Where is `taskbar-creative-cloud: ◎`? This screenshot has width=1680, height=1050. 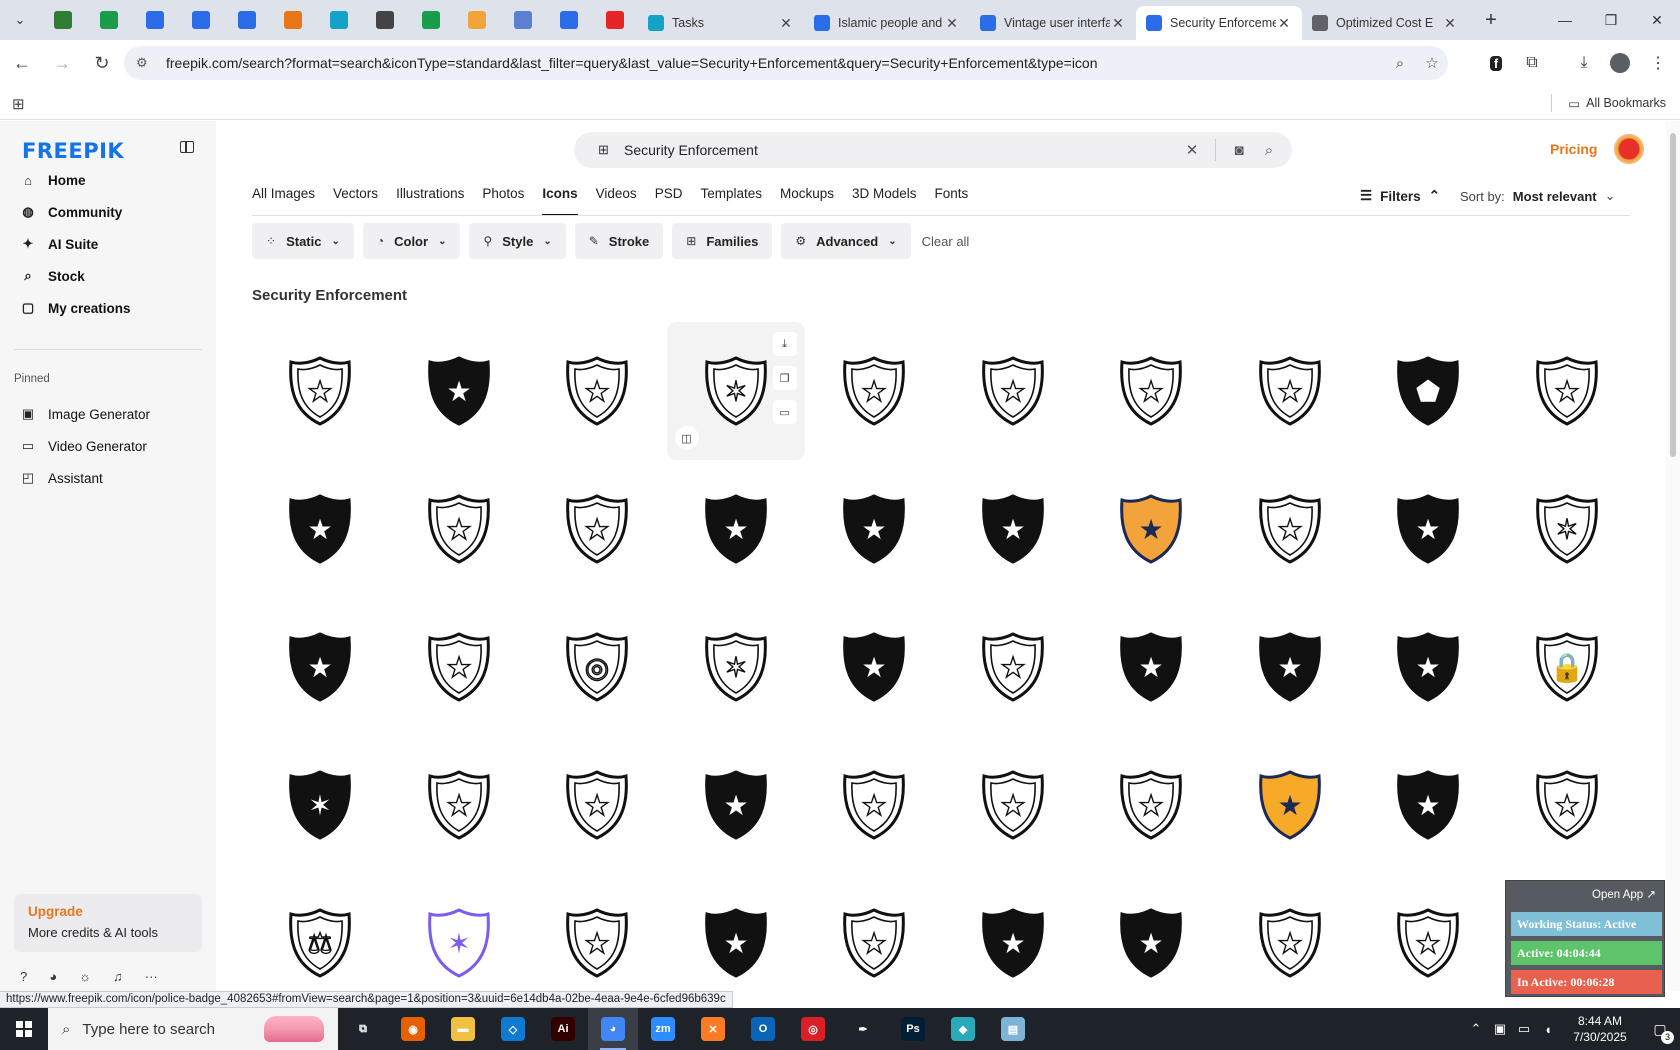 taskbar-creative-cloud: ◎ is located at coordinates (813, 1029).